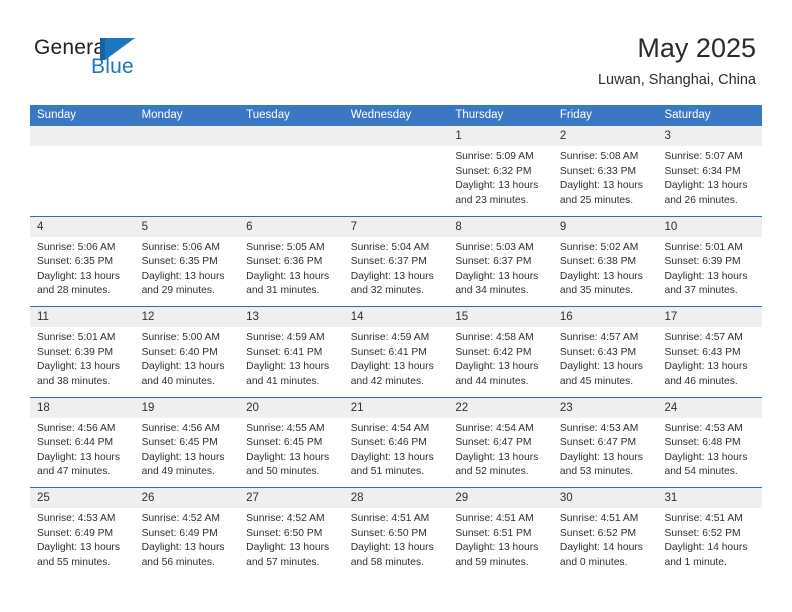  I want to click on day-number-band: 4, so click(82, 226).